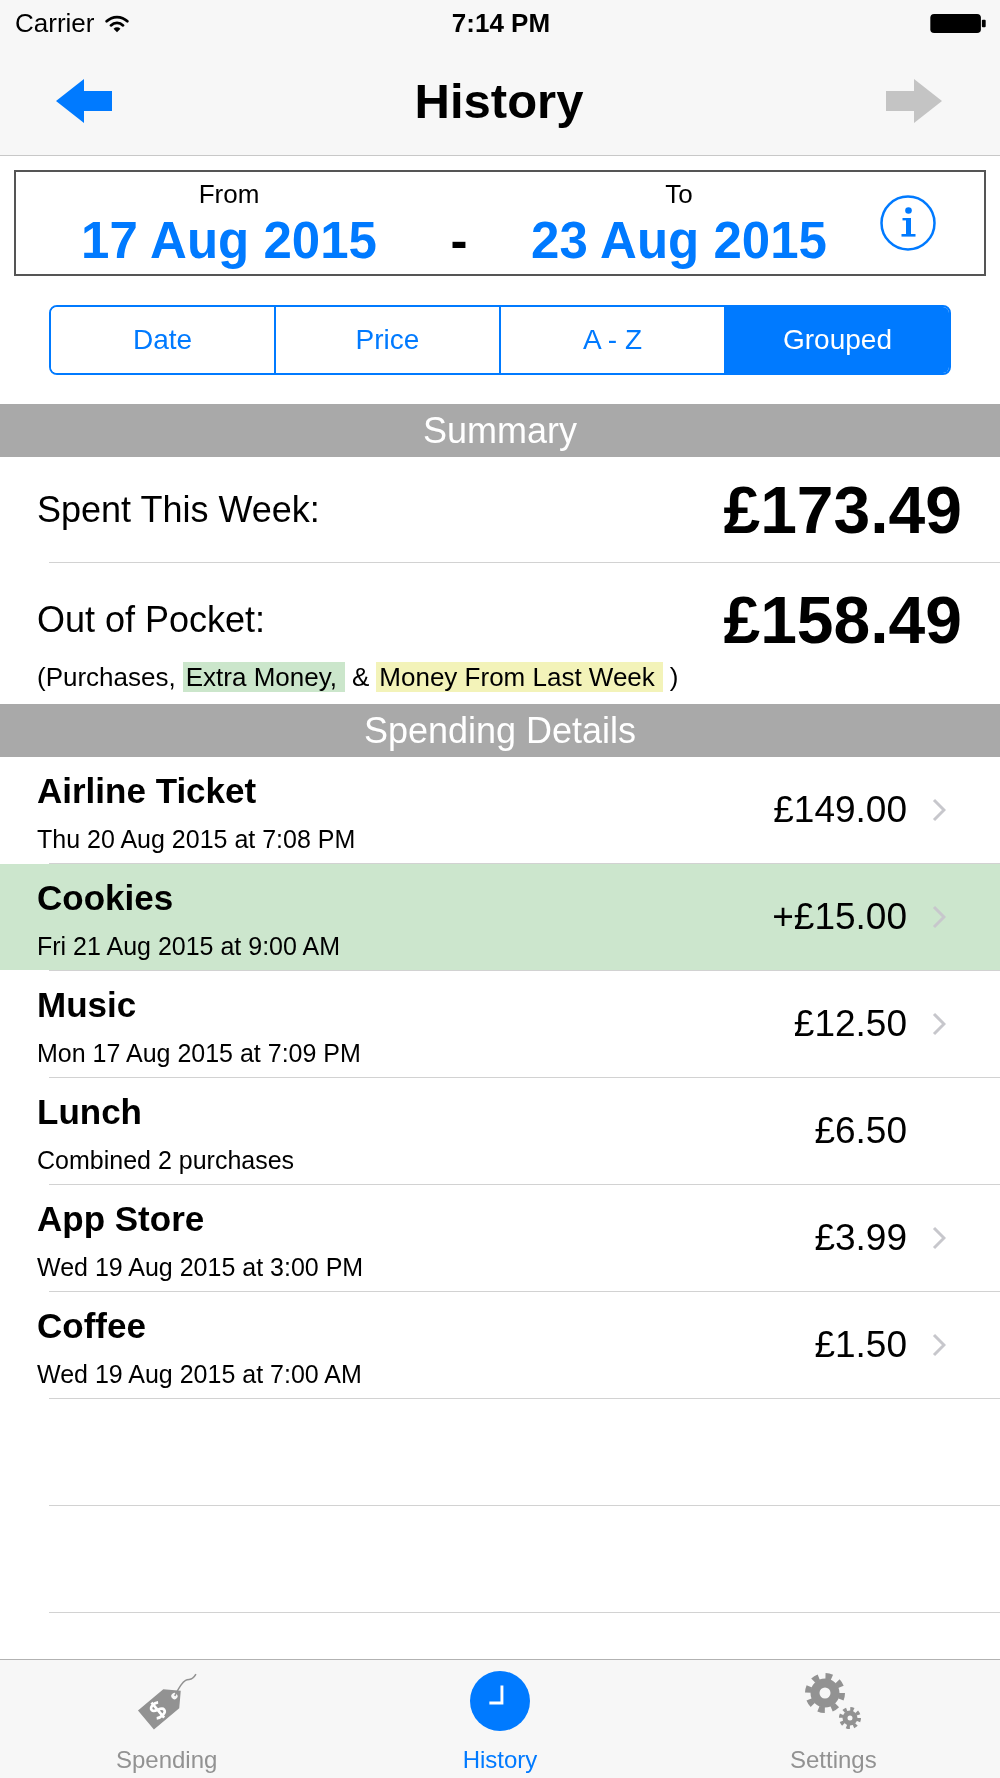  What do you see at coordinates (908, 223) in the screenshot?
I see `info-icon` at bounding box center [908, 223].